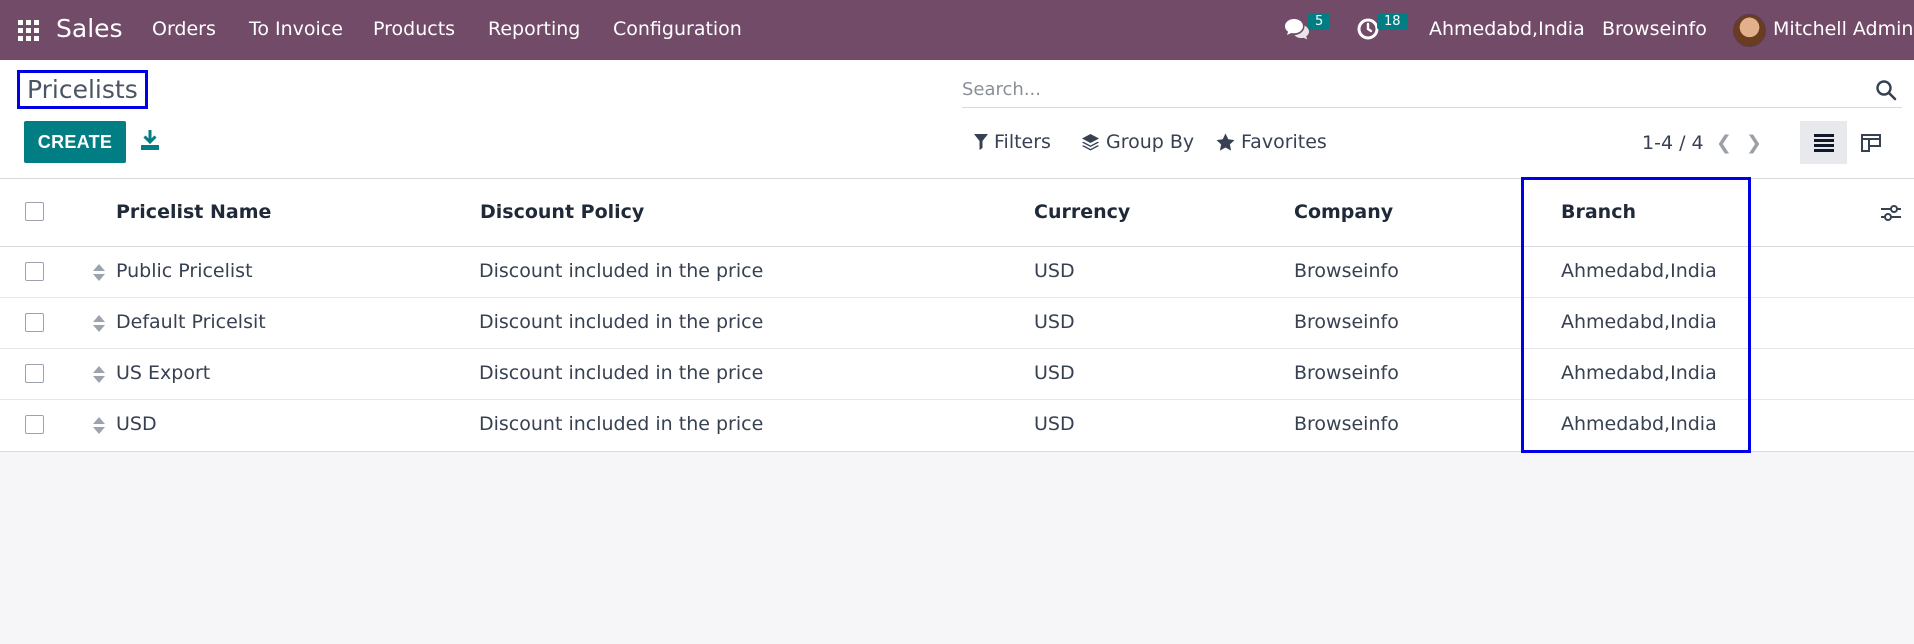 The image size is (1914, 644). Describe the element at coordinates (136, 424) in the screenshot. I see `cell-pricelist-name: USD` at that location.